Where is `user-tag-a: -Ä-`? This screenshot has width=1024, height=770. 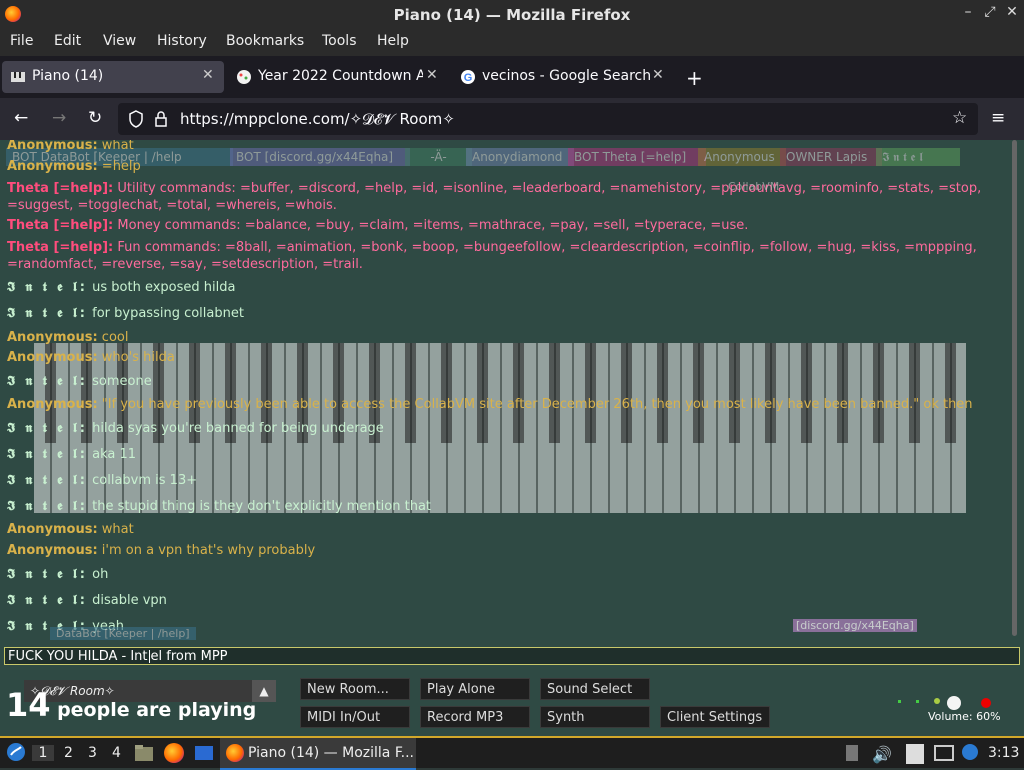
user-tag-a: -Ä- is located at coordinates (438, 157).